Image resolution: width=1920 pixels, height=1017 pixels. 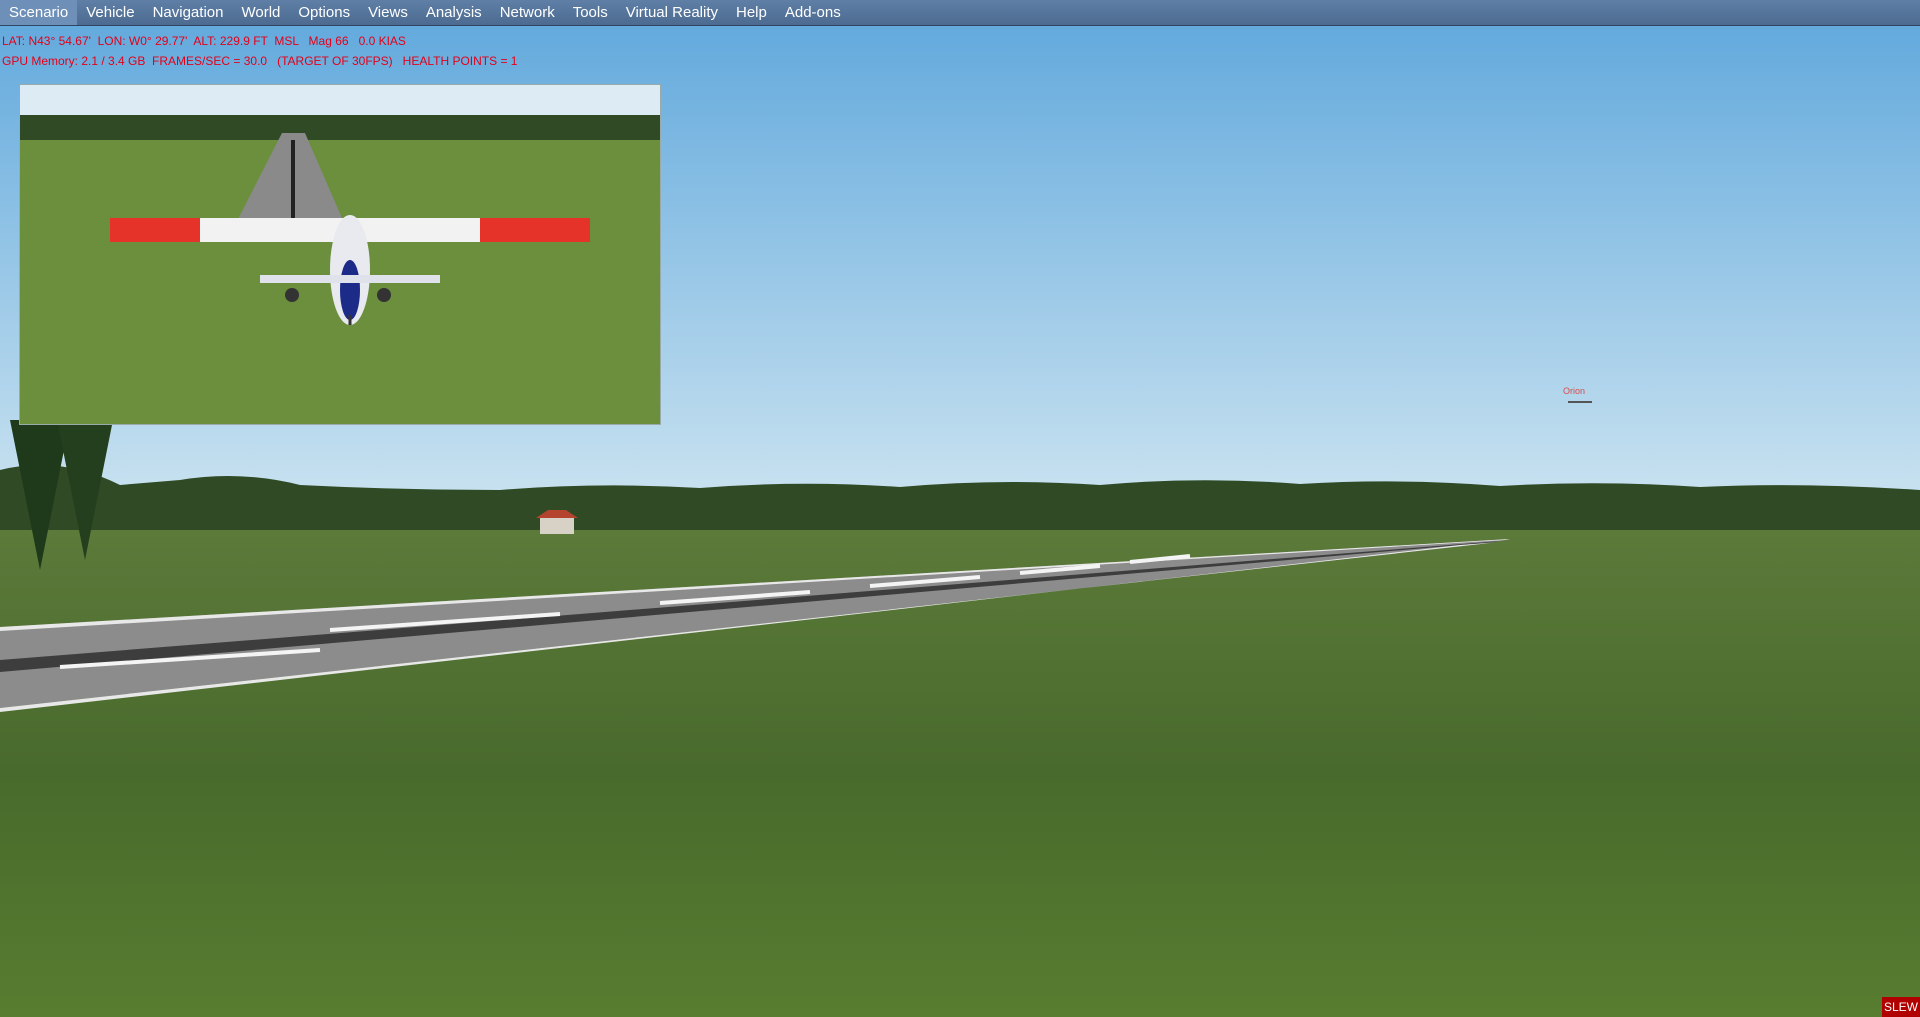 What do you see at coordinates (751, 12) in the screenshot?
I see `menu-help: Help` at bounding box center [751, 12].